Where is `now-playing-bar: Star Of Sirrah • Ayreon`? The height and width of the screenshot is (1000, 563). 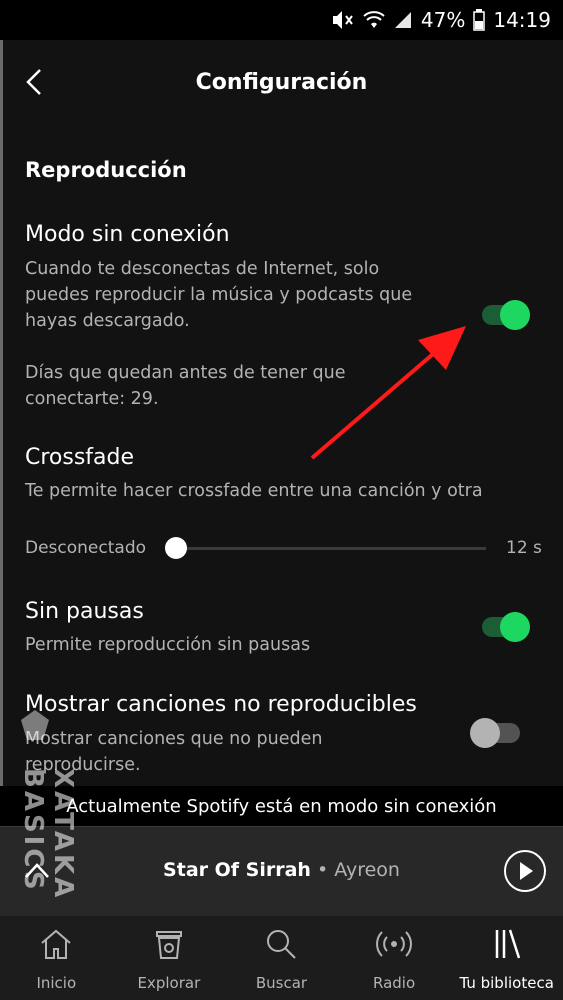
now-playing-bar: Star Of Sirrah • Ayreon is located at coordinates (281, 871).